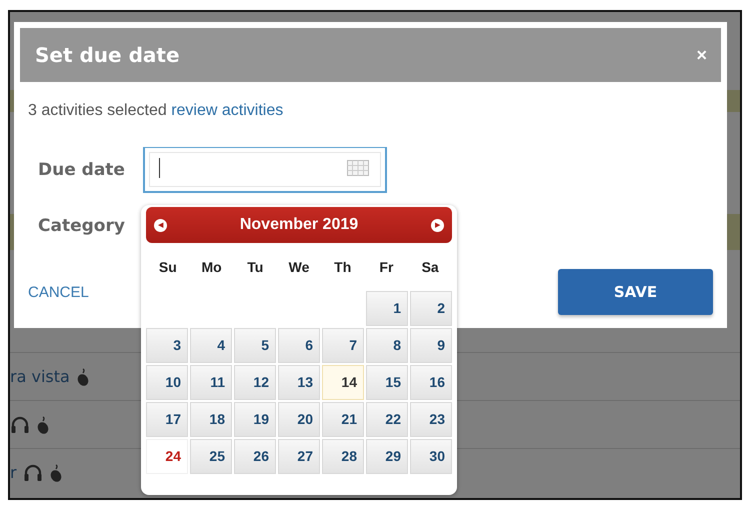  I want to click on calendar-day: 23, so click(431, 419).